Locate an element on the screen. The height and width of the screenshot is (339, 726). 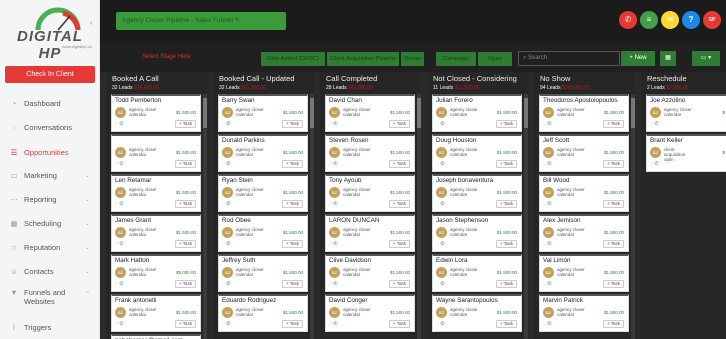
pipeline-filter-button: Client Acquisition Pipeline is located at coordinates (363, 59).